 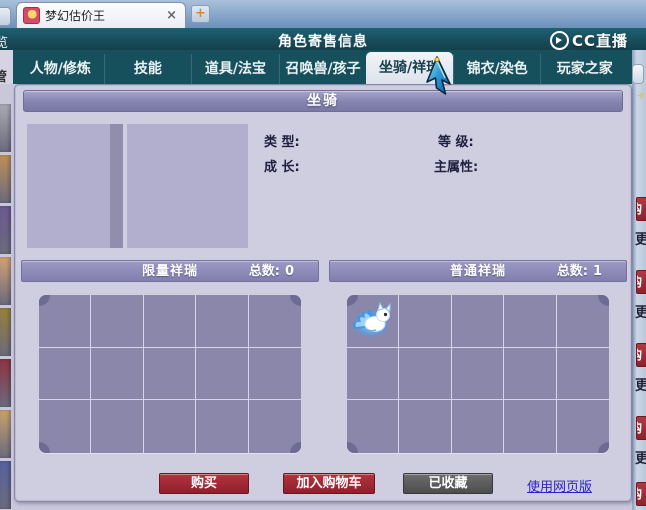 What do you see at coordinates (75, 16) in the screenshot?
I see `browser-tab-title: 梦幻估价王` at bounding box center [75, 16].